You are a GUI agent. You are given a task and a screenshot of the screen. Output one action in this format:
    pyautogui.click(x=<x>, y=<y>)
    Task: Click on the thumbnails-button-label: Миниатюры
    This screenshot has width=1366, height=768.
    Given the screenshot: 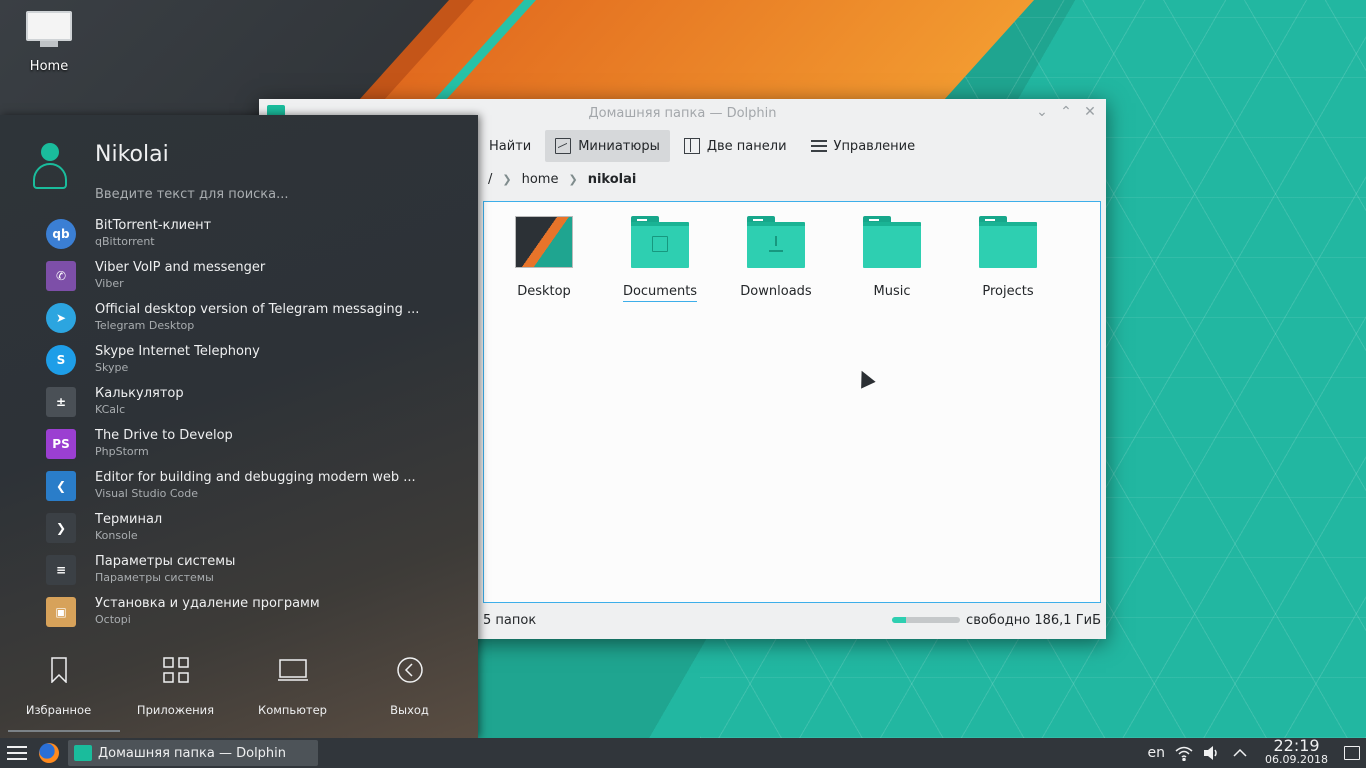 What is the action you would take?
    pyautogui.click(x=619, y=146)
    